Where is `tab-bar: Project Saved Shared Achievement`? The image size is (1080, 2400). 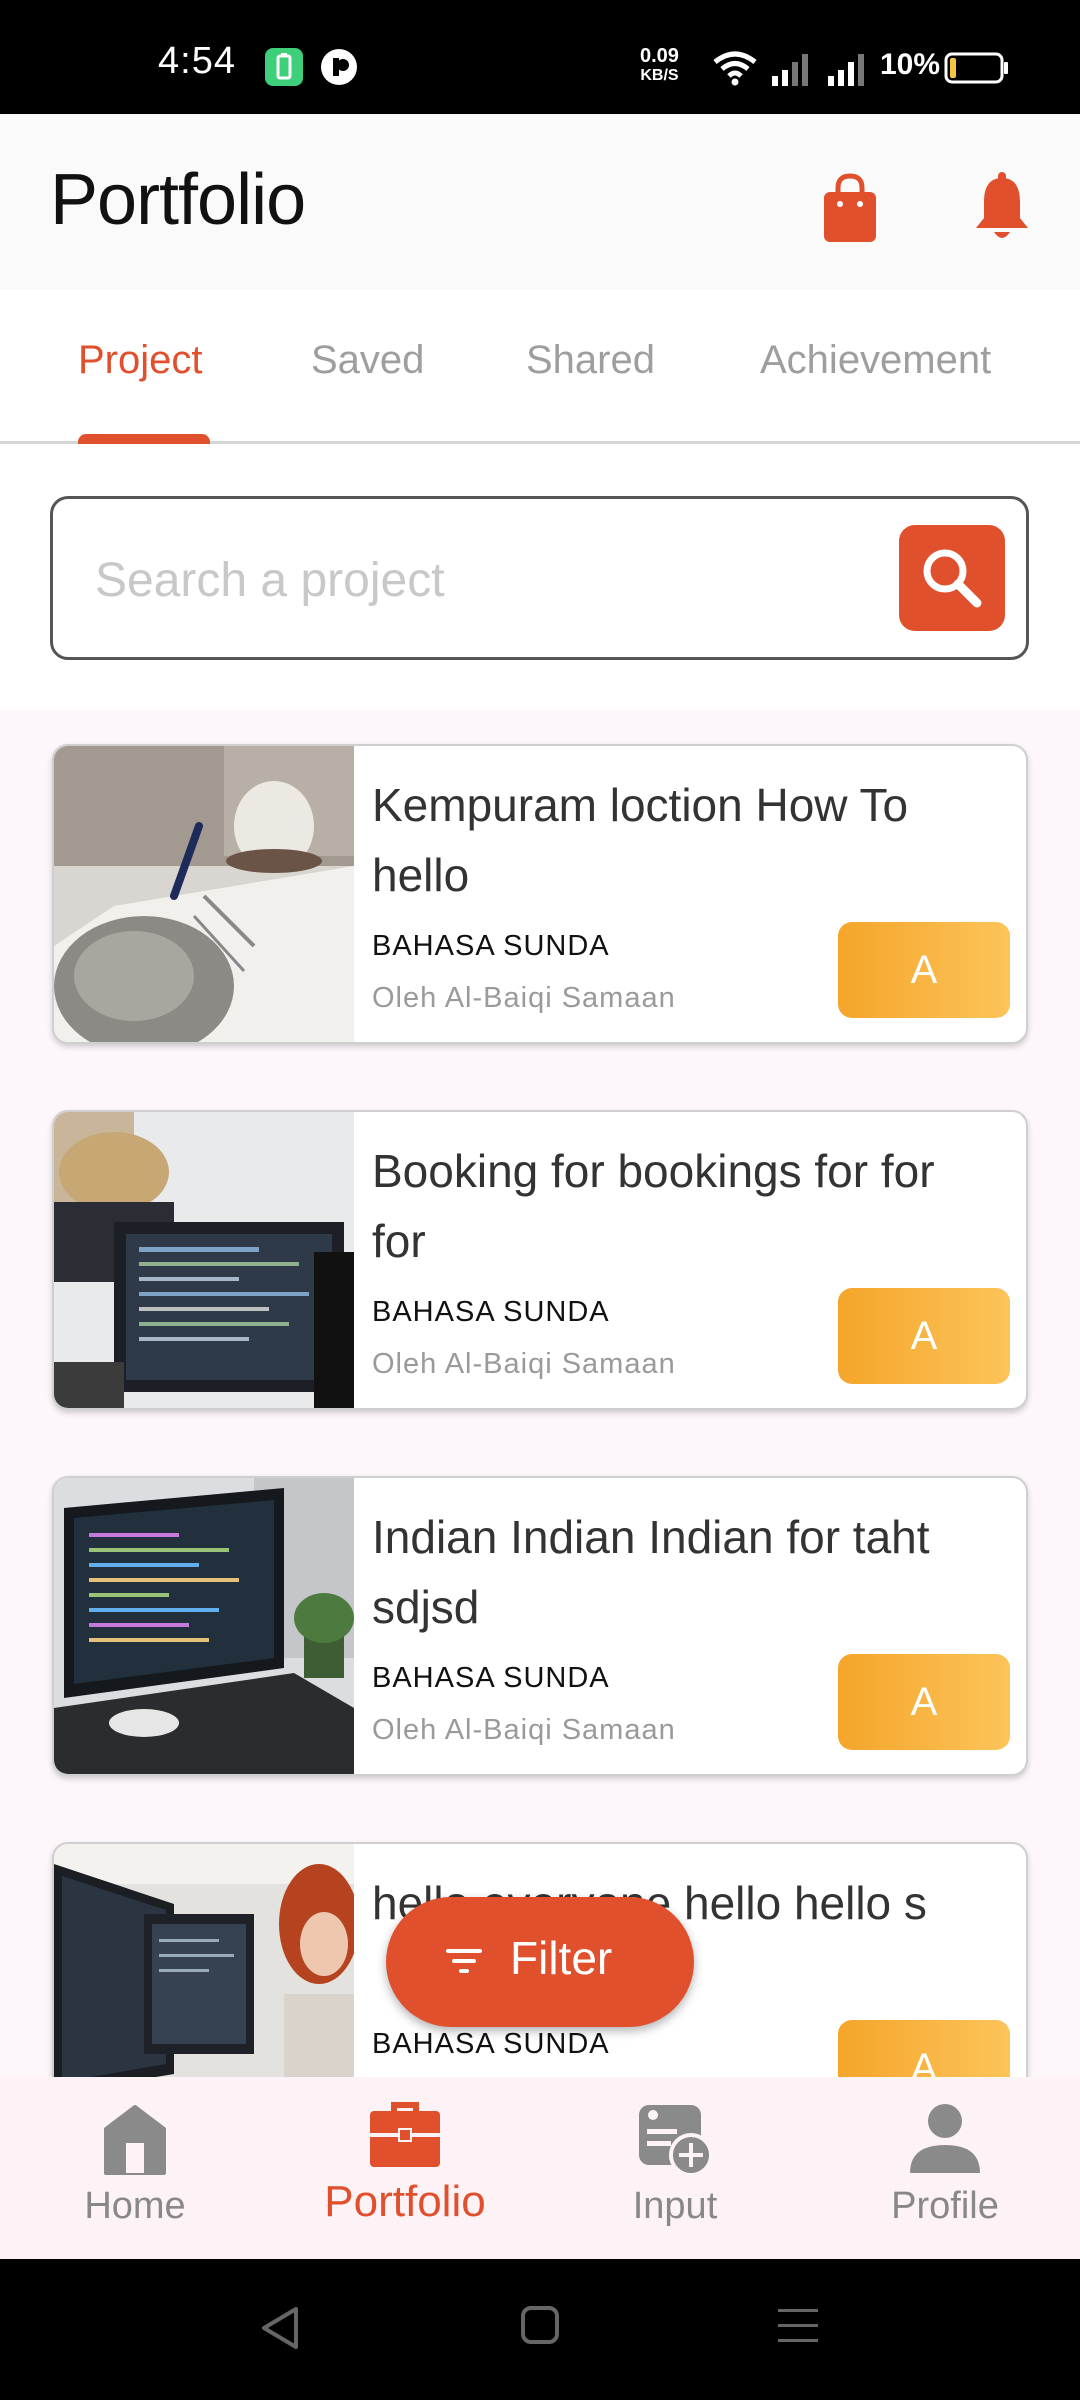
tab-bar: Project Saved Shared Achievement is located at coordinates (540, 367).